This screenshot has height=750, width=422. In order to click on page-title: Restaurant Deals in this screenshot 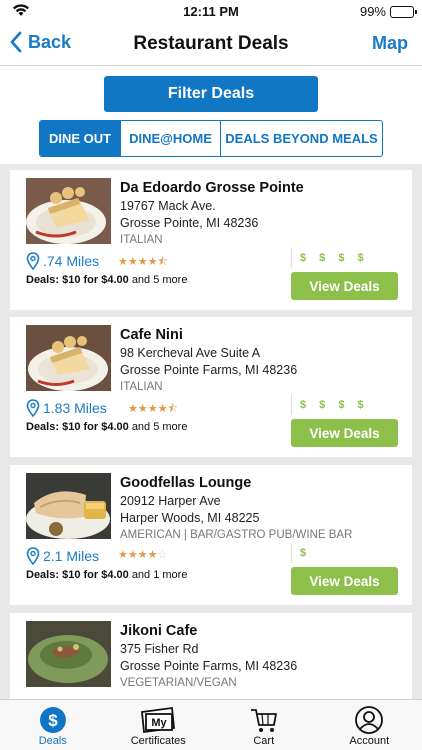, I will do `click(211, 43)`.